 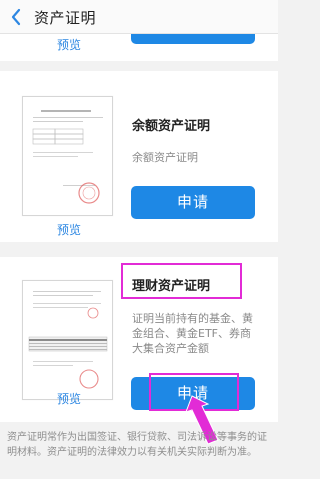 I want to click on apply-button: 申请, so click(x=193, y=202).